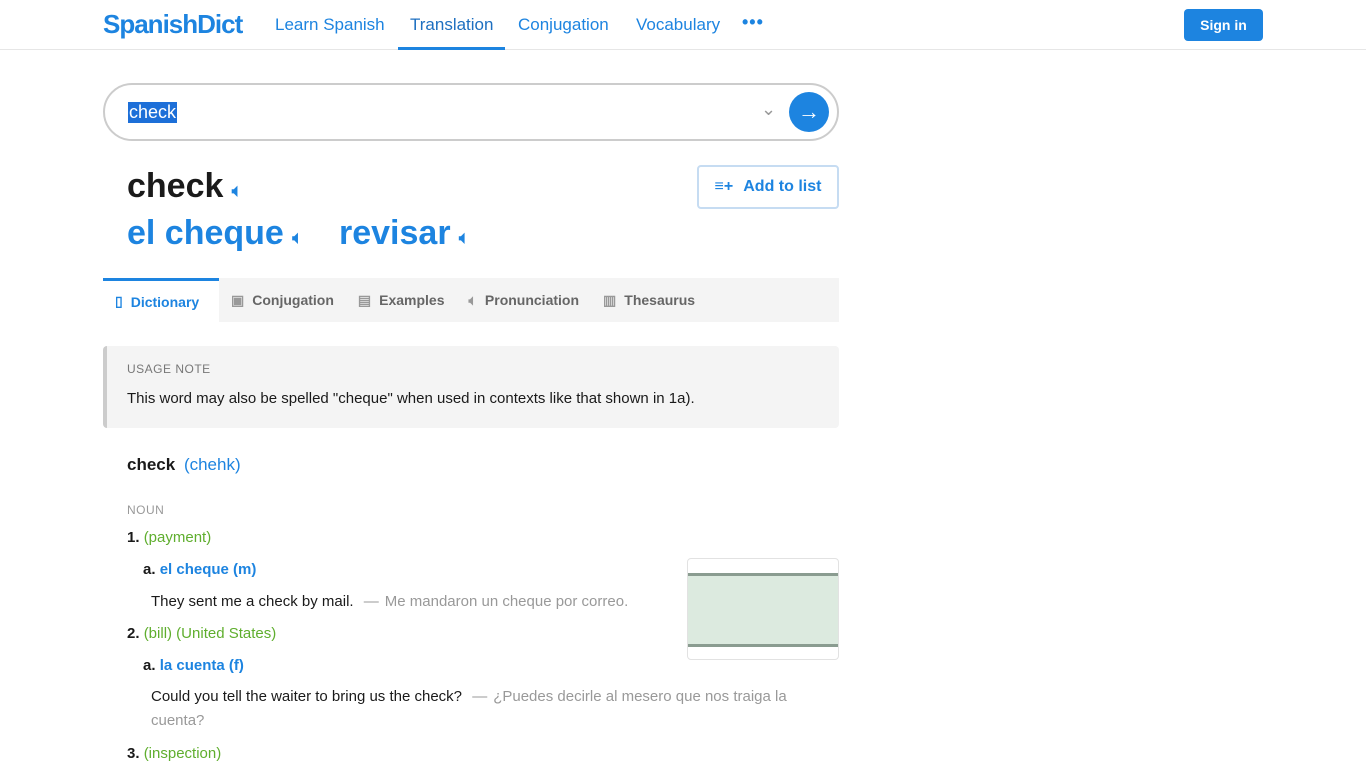 This screenshot has height=768, width=1366. Describe the element at coordinates (395, 233) in the screenshot. I see `translation-text: revisar` at that location.